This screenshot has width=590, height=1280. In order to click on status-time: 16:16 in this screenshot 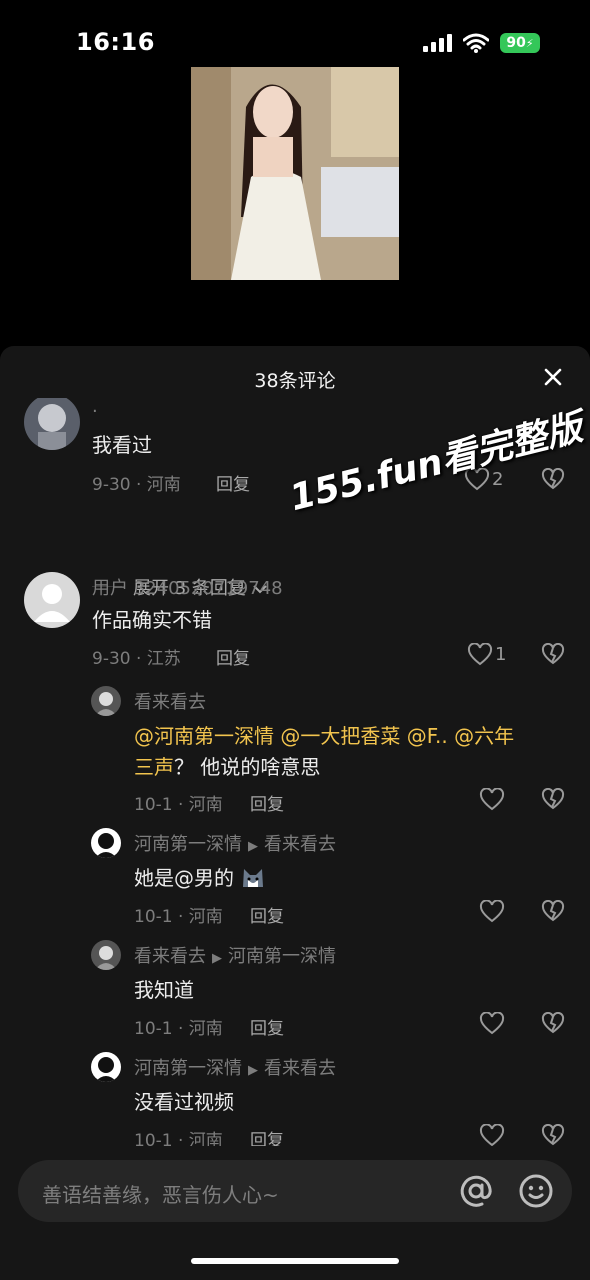, I will do `click(115, 42)`.